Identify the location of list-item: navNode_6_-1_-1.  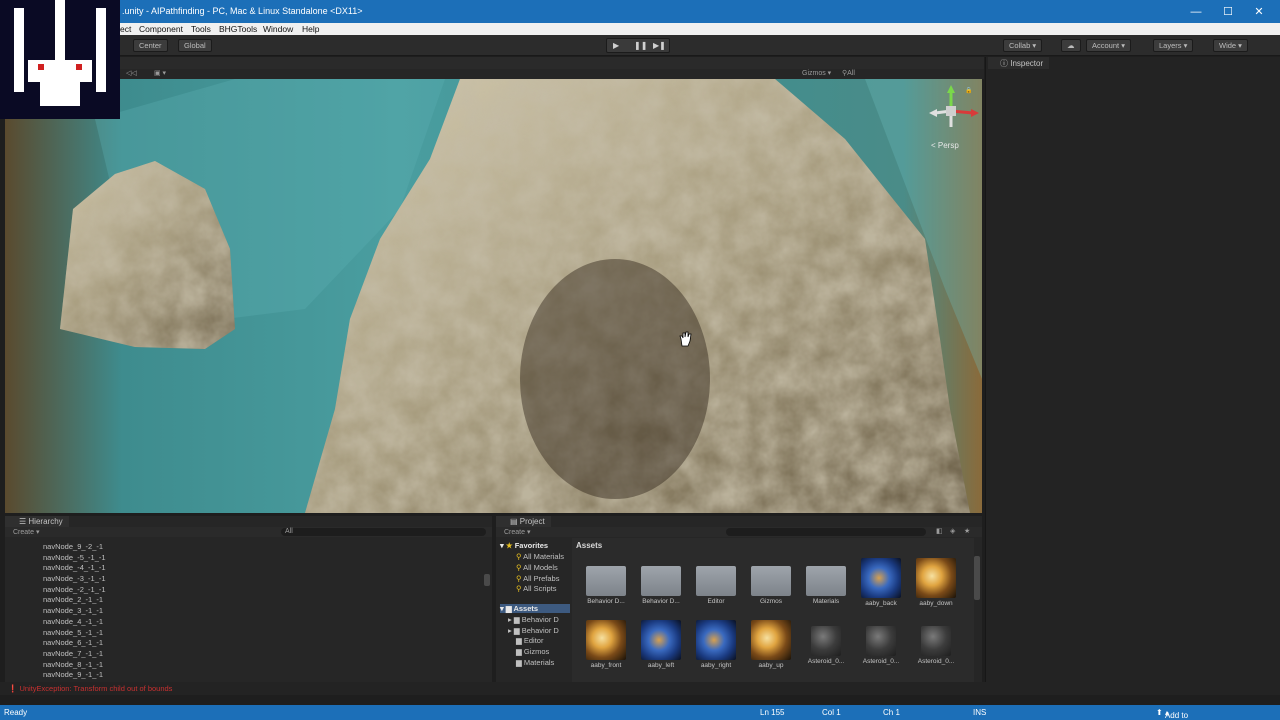
(74, 643).